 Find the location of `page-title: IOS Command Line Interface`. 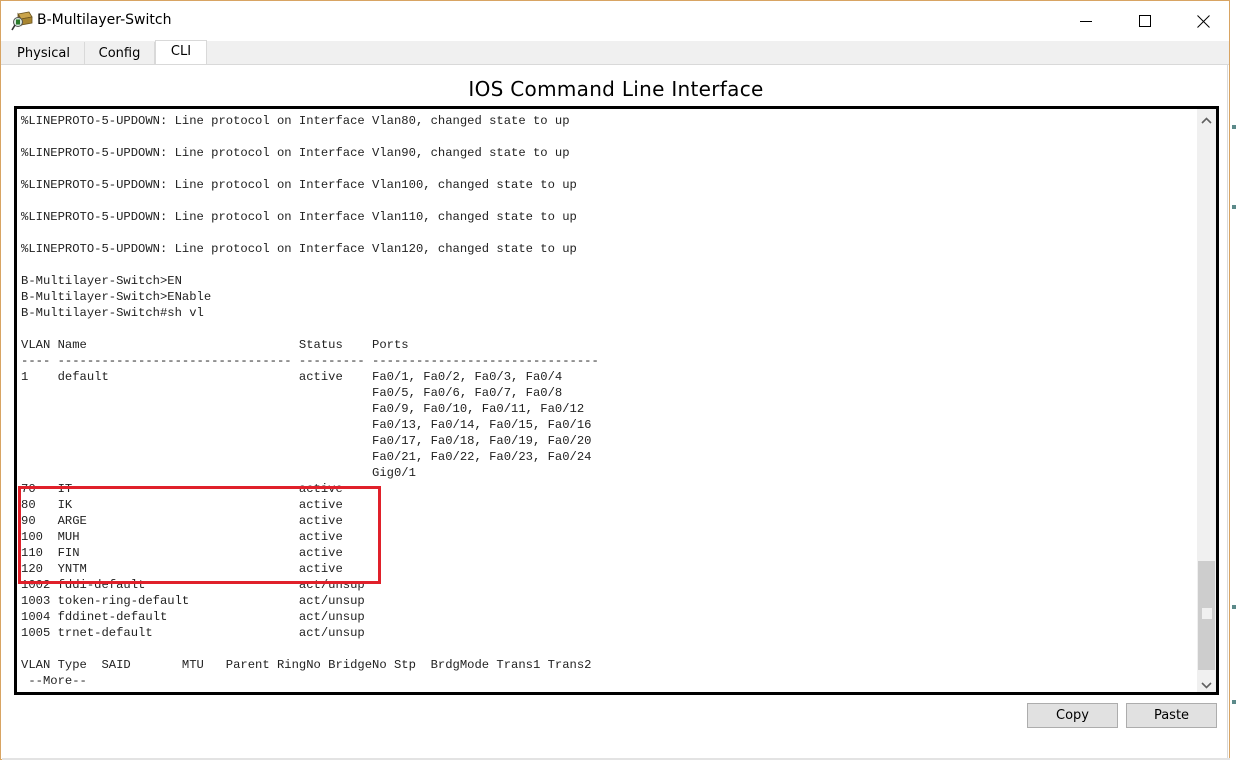

page-title: IOS Command Line Interface is located at coordinates (616, 89).